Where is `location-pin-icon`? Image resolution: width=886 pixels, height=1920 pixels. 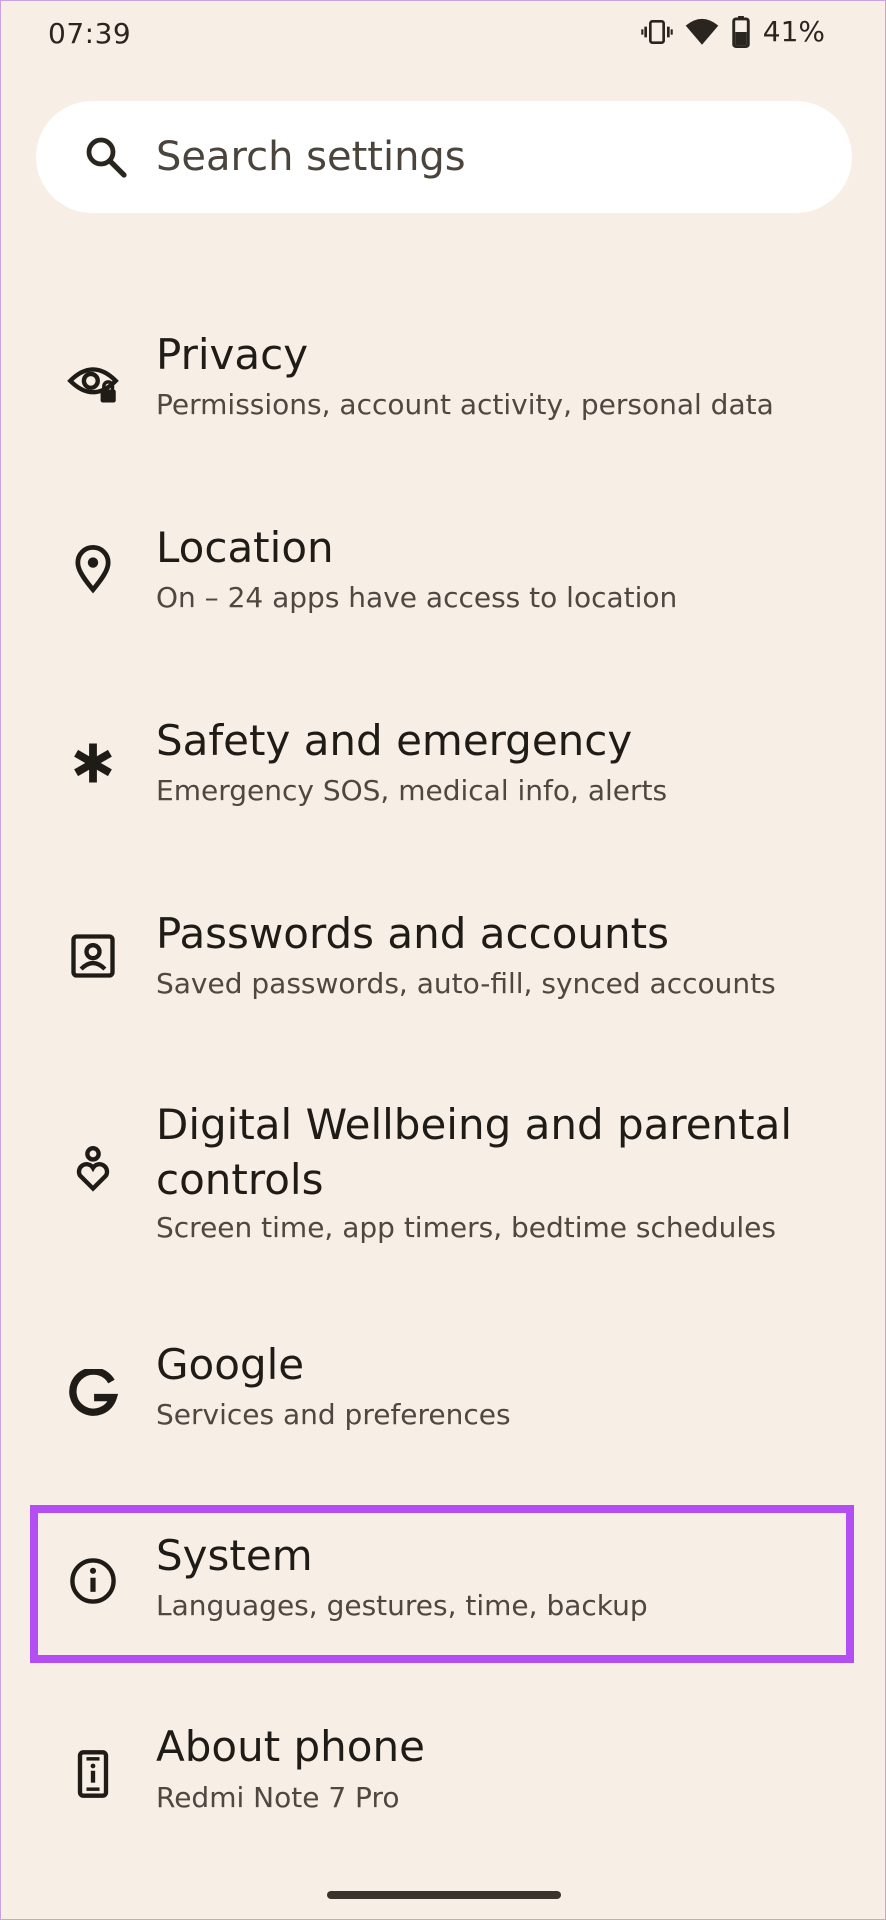
location-pin-icon is located at coordinates (93, 568).